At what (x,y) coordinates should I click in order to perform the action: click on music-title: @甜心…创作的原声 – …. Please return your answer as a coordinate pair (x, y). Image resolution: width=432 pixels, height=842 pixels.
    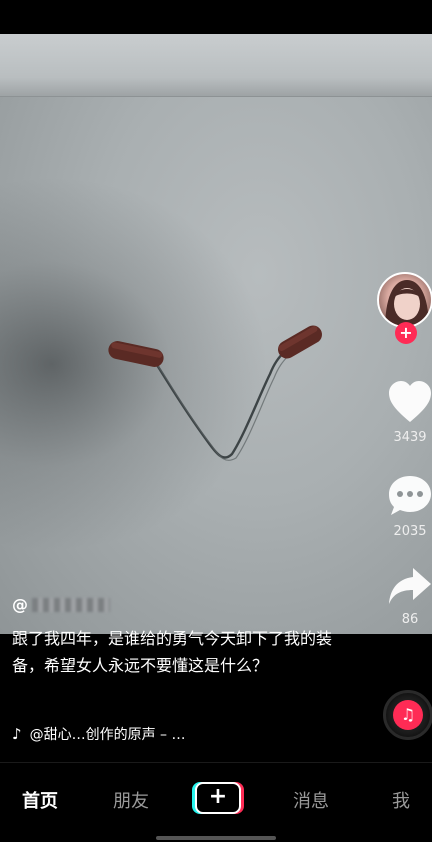
    Looking at the image, I should click on (107, 735).